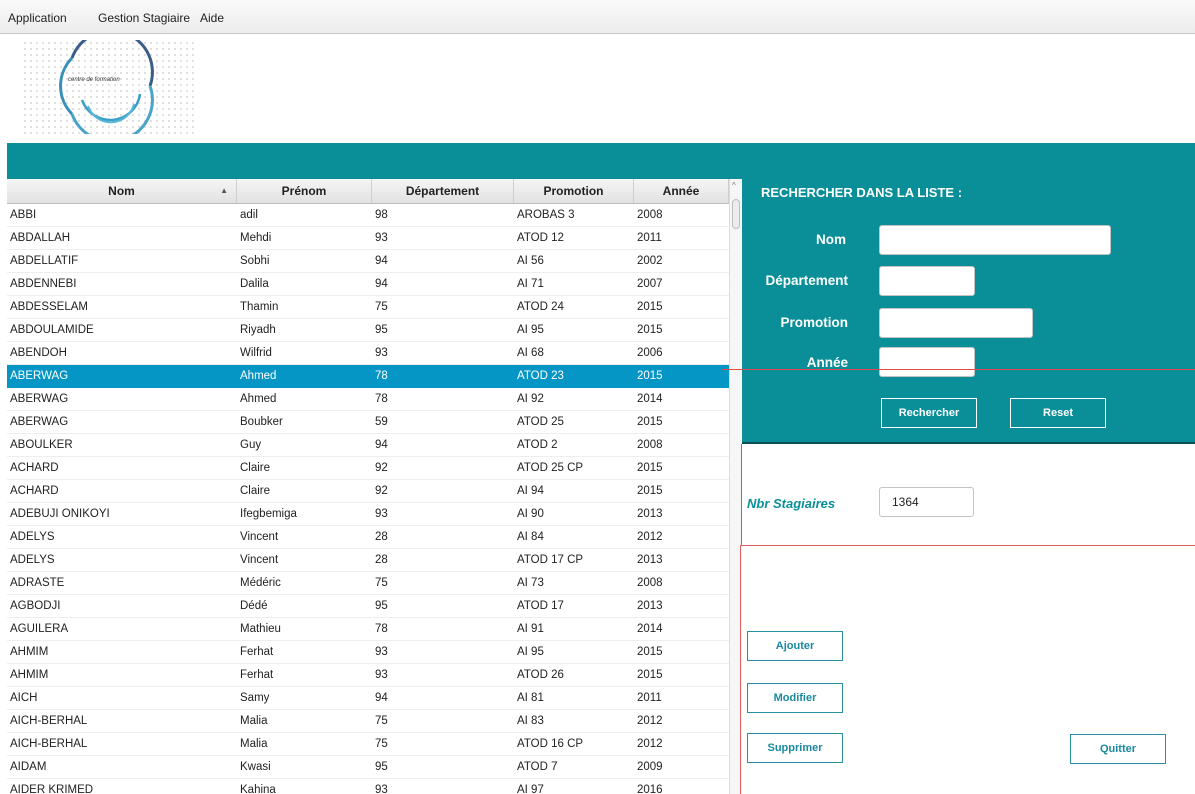 This screenshot has height=794, width=1195. Describe the element at coordinates (44, 261) in the screenshot. I see `cell-nom: ABDELLATIF` at that location.